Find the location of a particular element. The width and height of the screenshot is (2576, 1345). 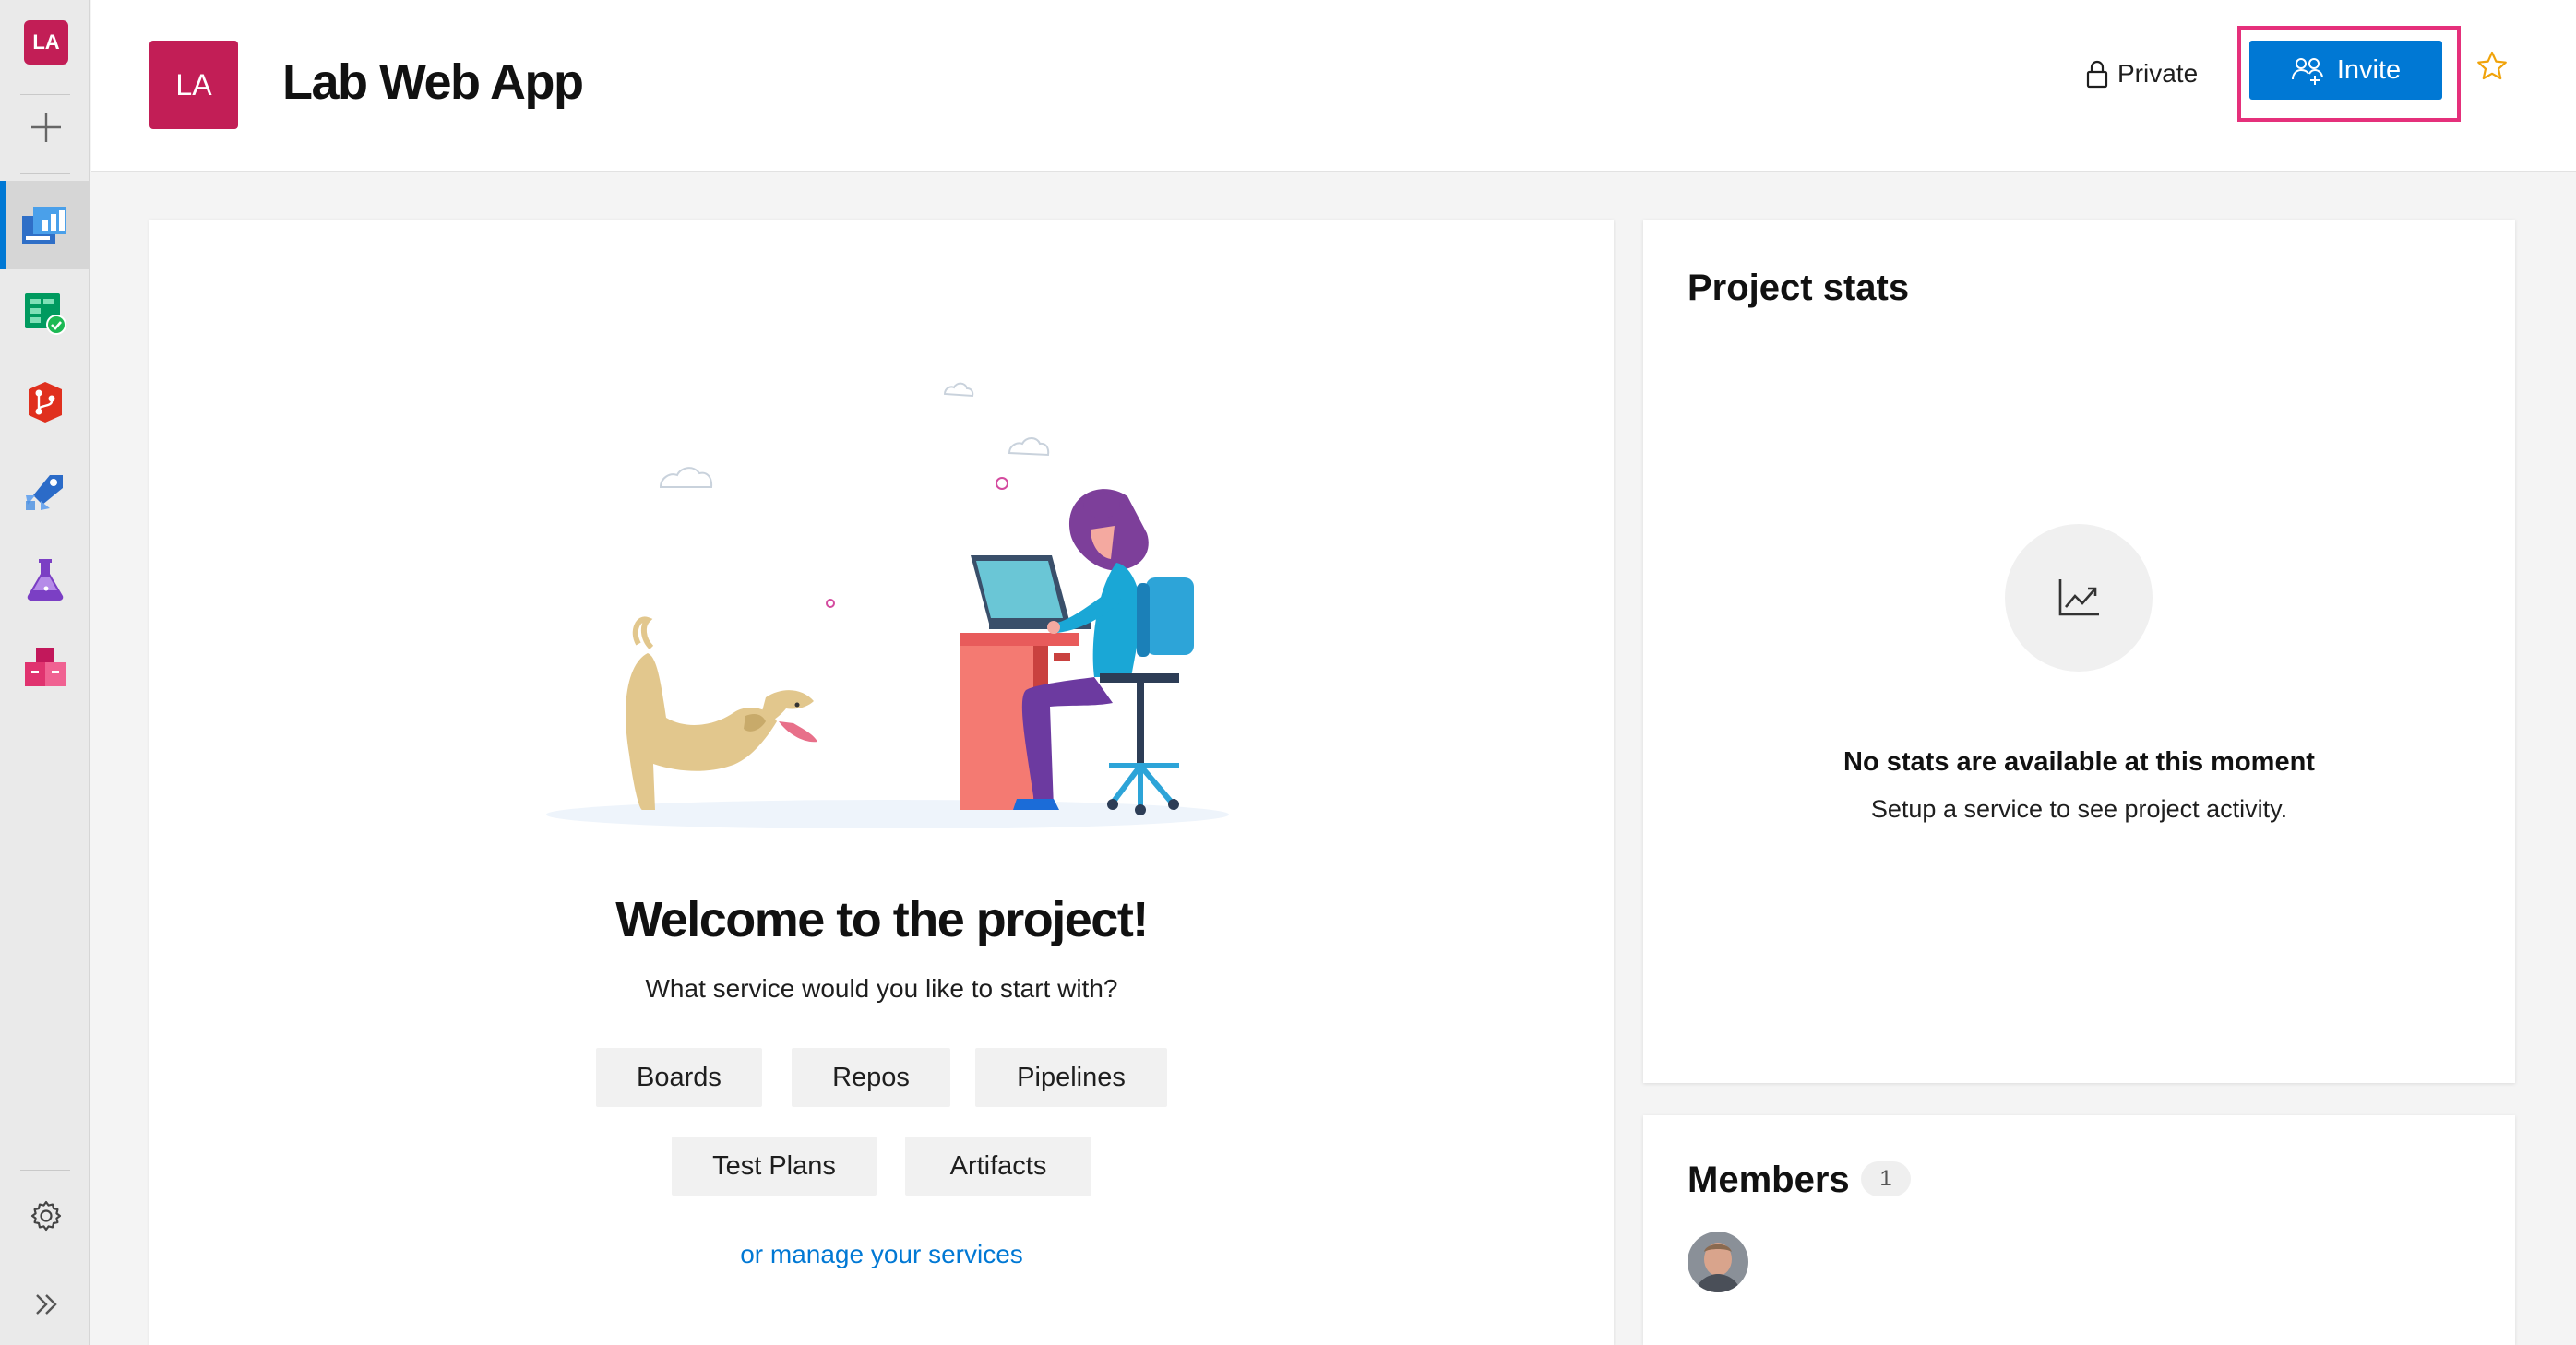

lock-icon is located at coordinates (2097, 74).